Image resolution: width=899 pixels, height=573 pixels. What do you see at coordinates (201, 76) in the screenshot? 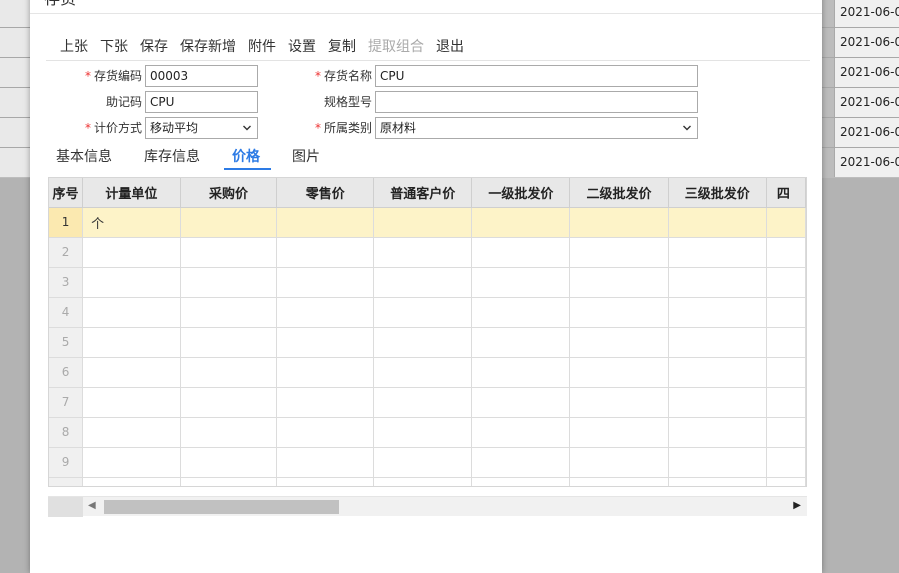
I see `code-input: 00003` at bounding box center [201, 76].